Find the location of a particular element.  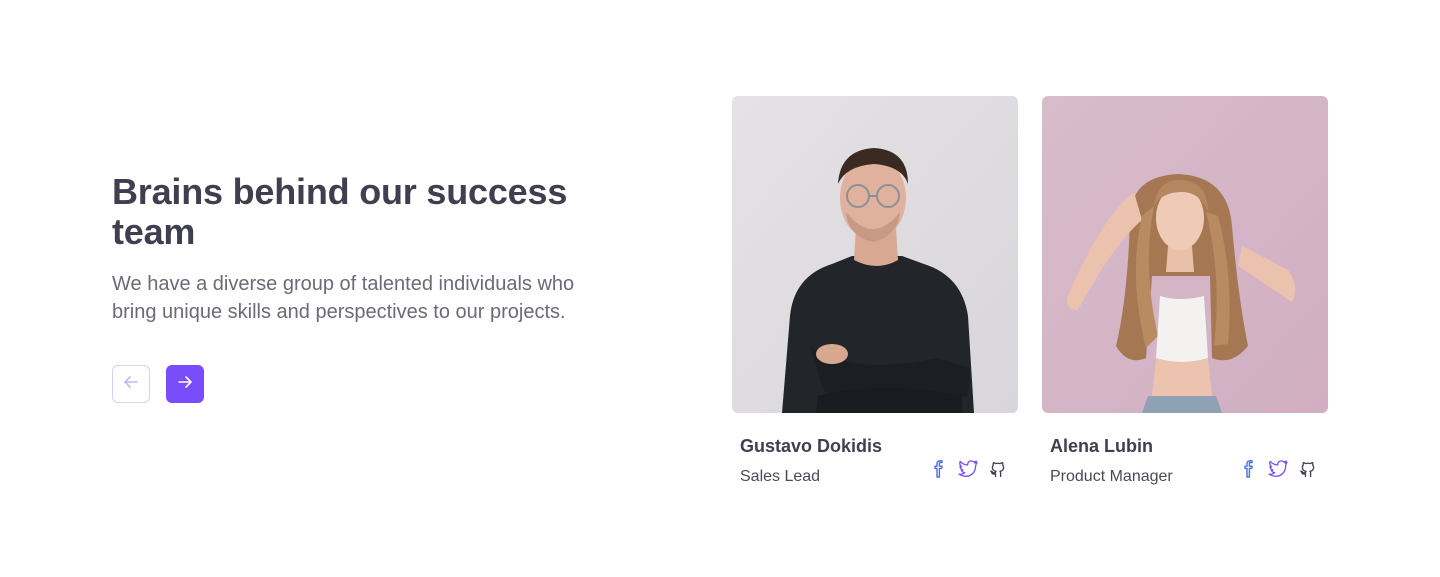

woman-portrait-photo is located at coordinates (1185, 254).